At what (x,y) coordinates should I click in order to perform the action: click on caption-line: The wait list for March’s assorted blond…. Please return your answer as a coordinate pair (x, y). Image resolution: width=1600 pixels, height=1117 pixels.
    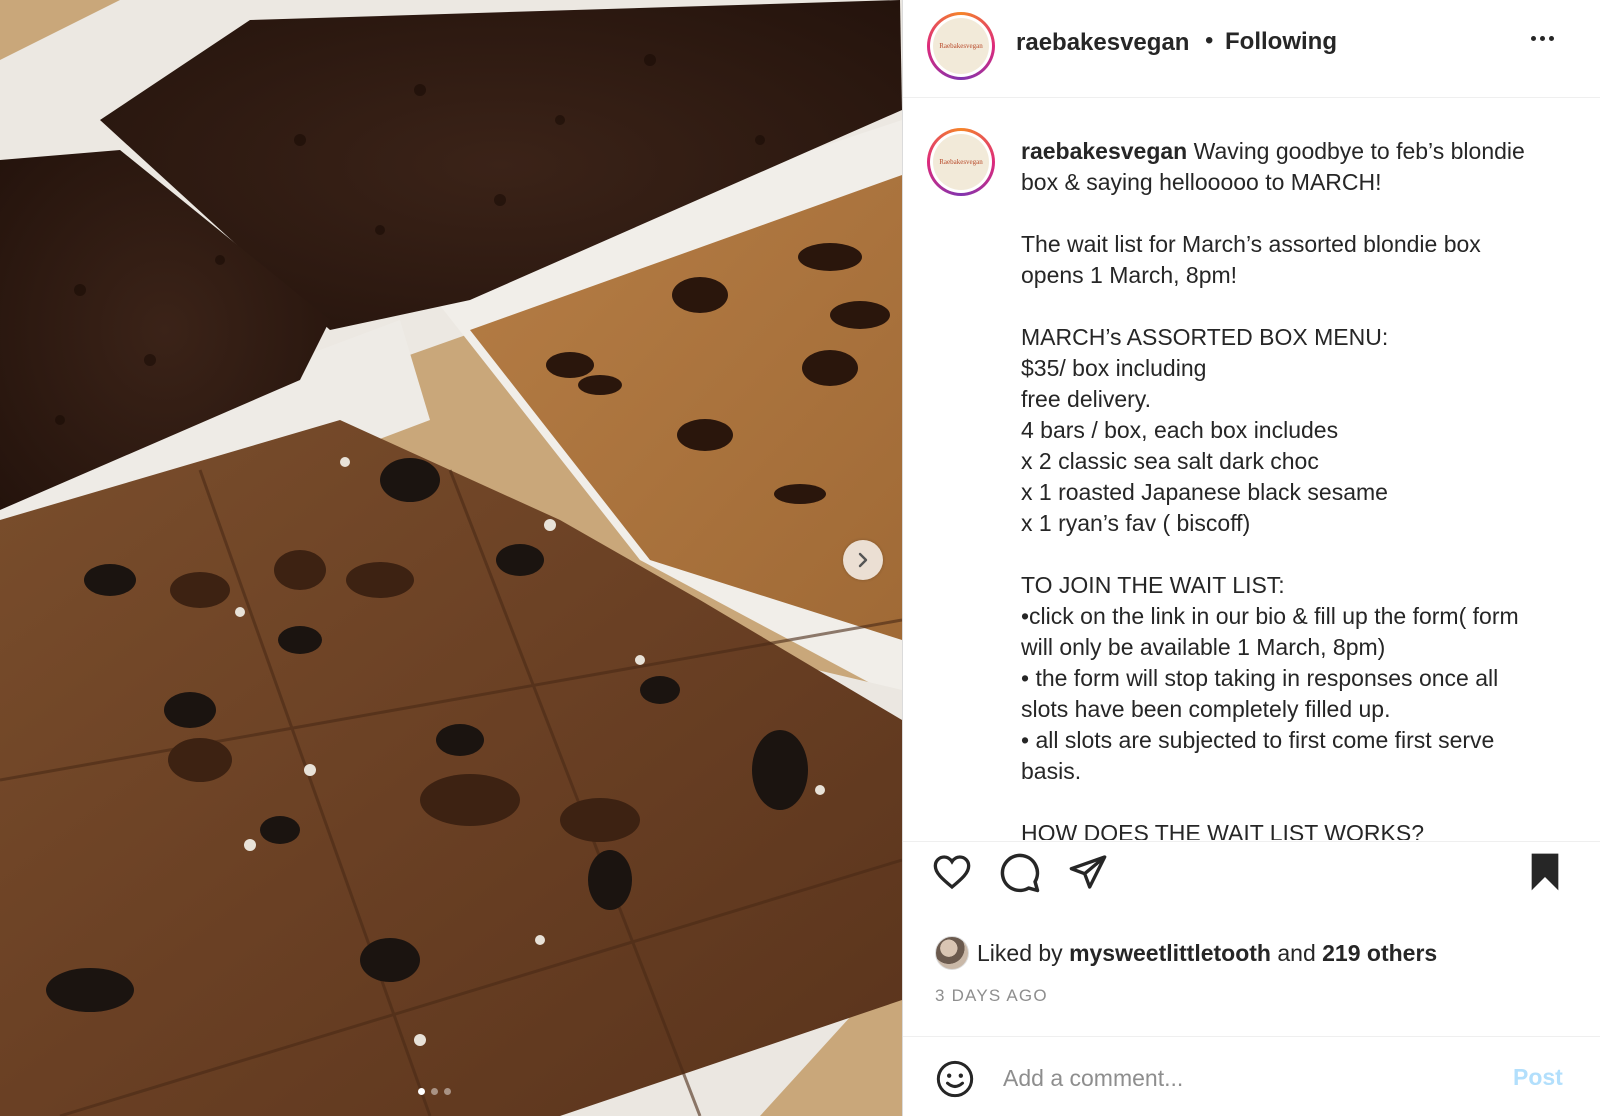
    Looking at the image, I should click on (1251, 244).